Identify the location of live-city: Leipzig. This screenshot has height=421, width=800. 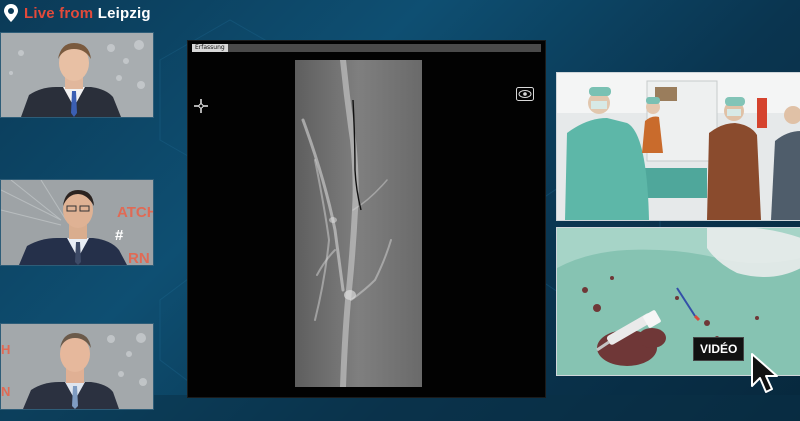
(124, 13).